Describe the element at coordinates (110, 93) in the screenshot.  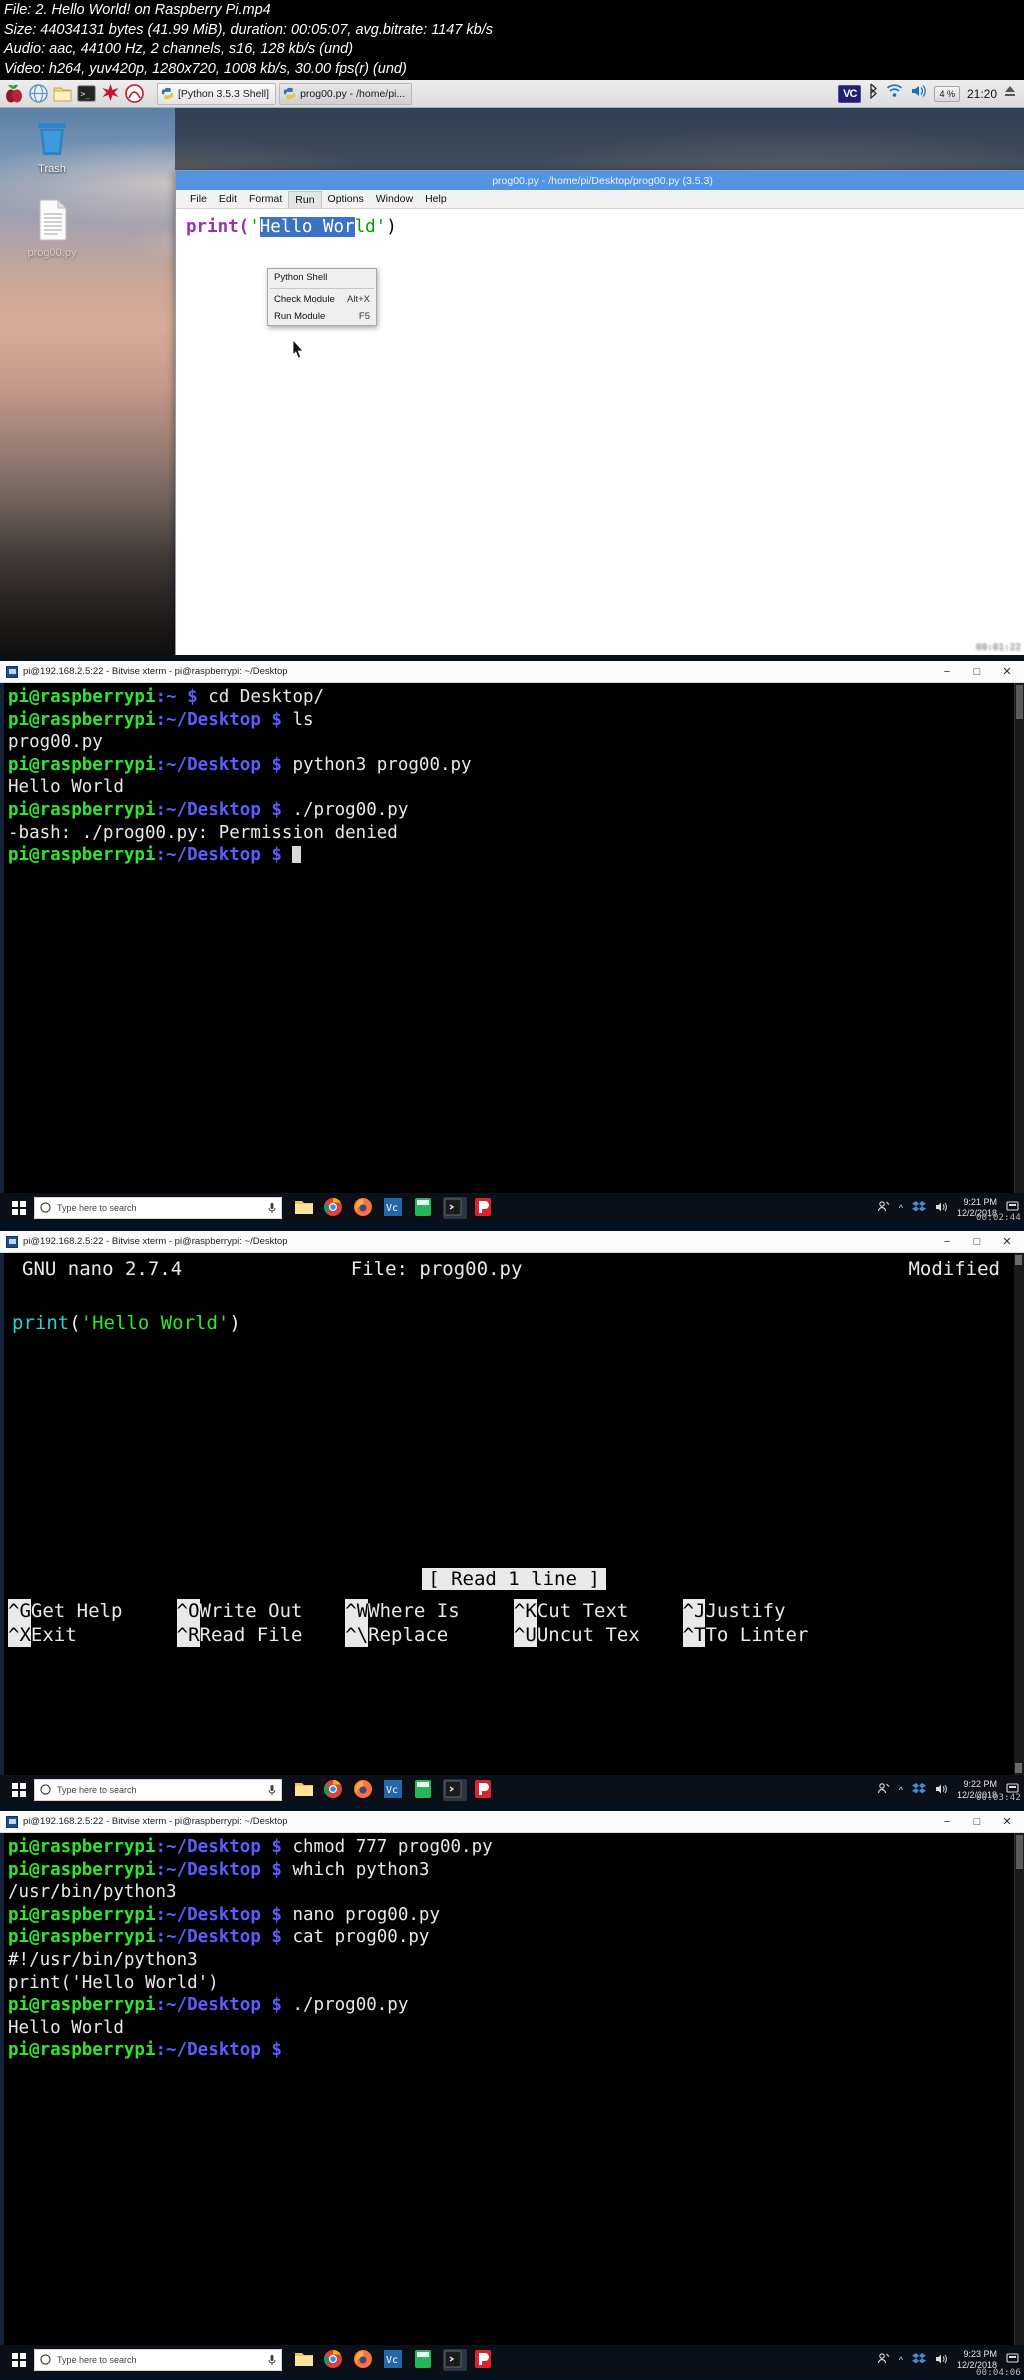
I see `wolfram-icon` at that location.